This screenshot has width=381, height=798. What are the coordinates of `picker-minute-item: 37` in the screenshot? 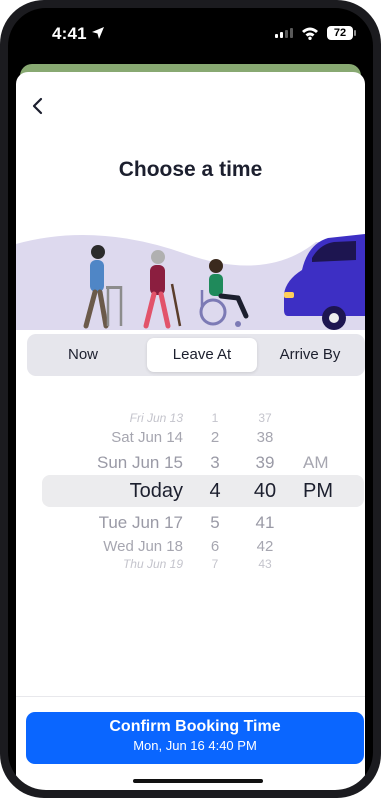 It's located at (265, 418).